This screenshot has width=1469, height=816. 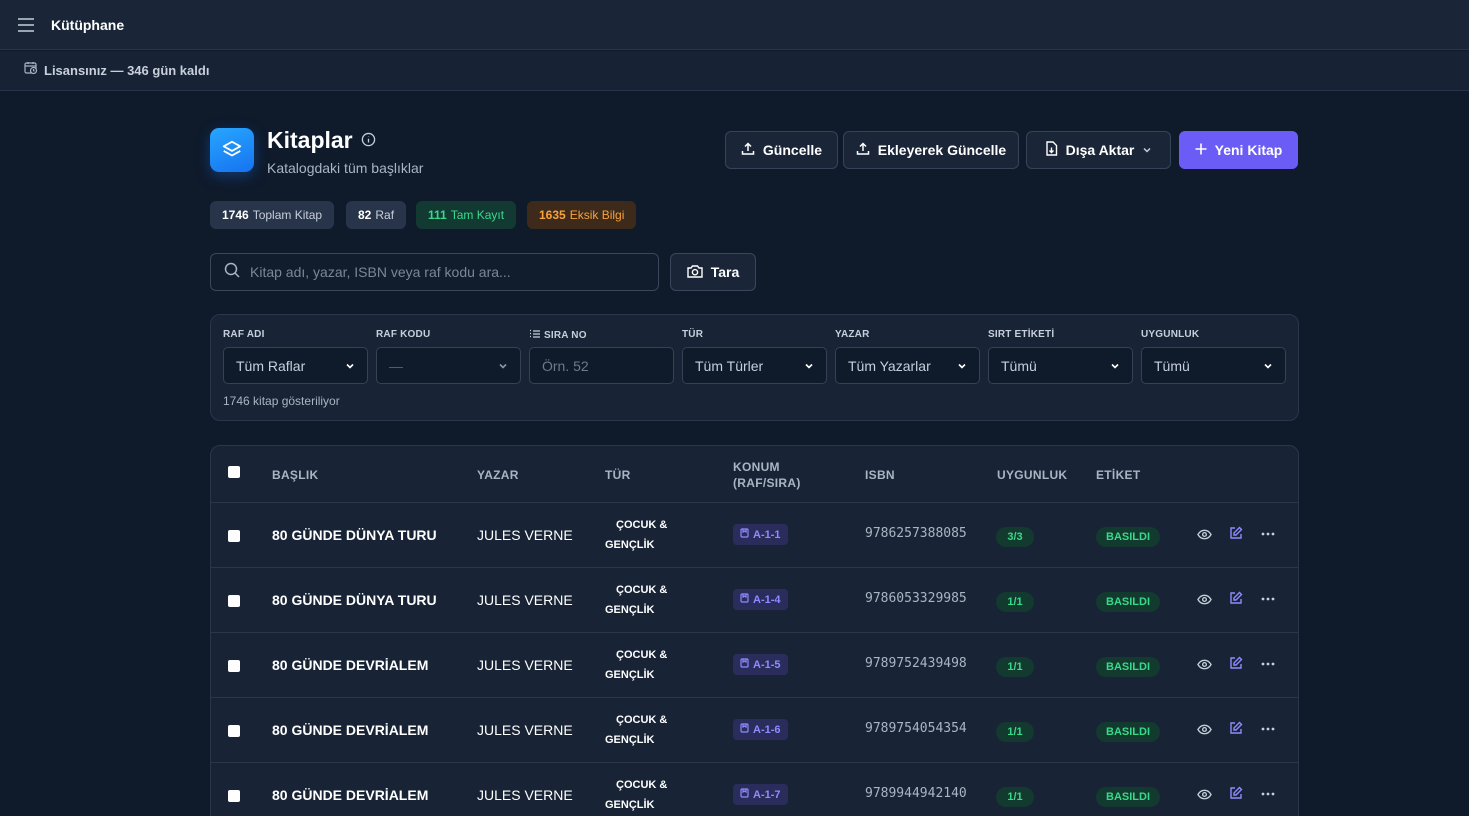 What do you see at coordinates (345, 168) in the screenshot?
I see `page-subtitle: Katalogdaki tüm başlıklar` at bounding box center [345, 168].